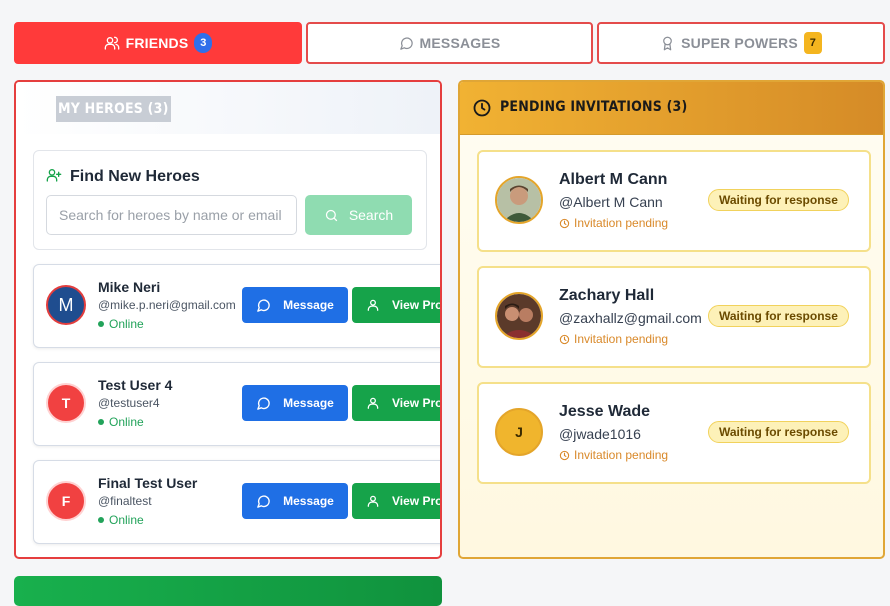 The height and width of the screenshot is (606, 890). I want to click on friend-handle: @finaltest, so click(125, 501).